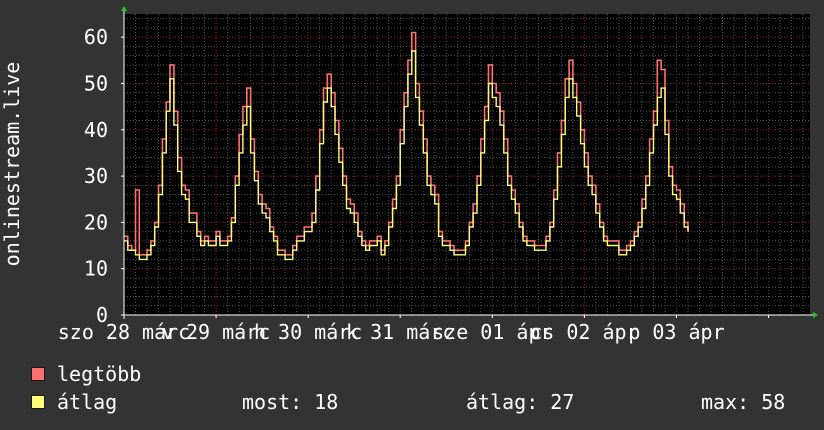 This screenshot has height=430, width=824. I want to click on legend-item-max: legtöbb, so click(86, 374).